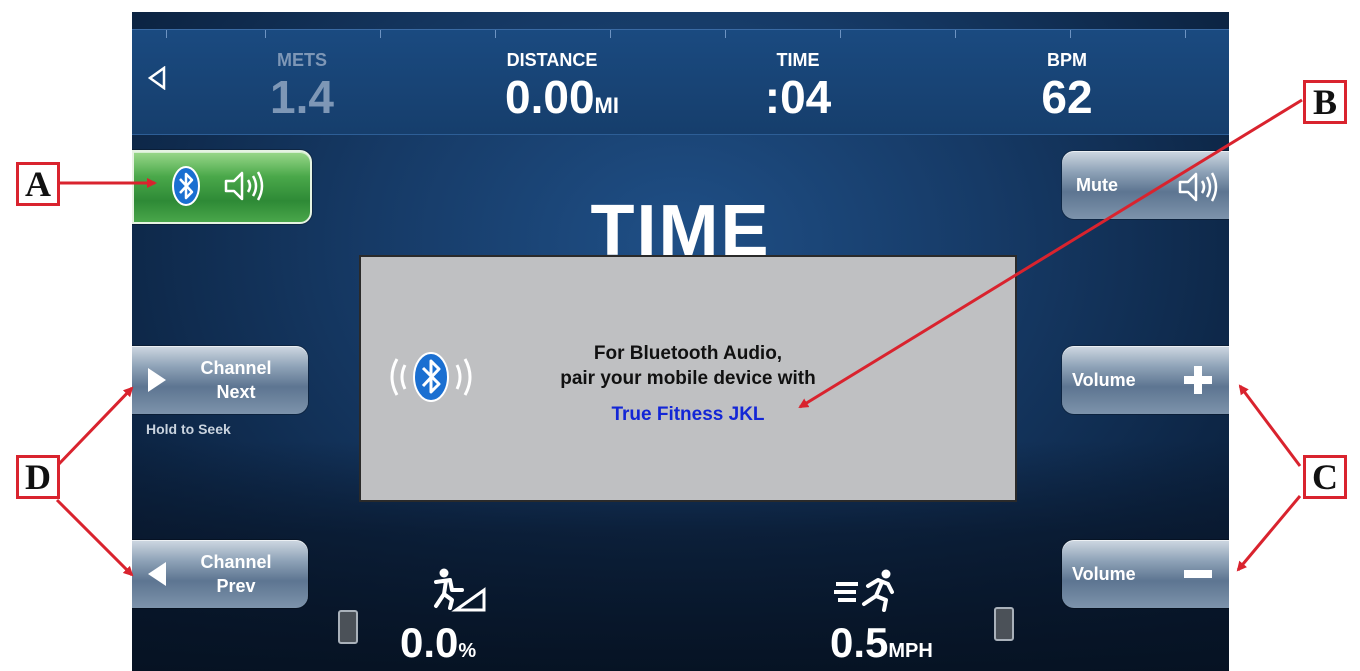 The width and height of the screenshot is (1360, 671). What do you see at coordinates (1325, 477) in the screenshot?
I see `callout-c: C` at bounding box center [1325, 477].